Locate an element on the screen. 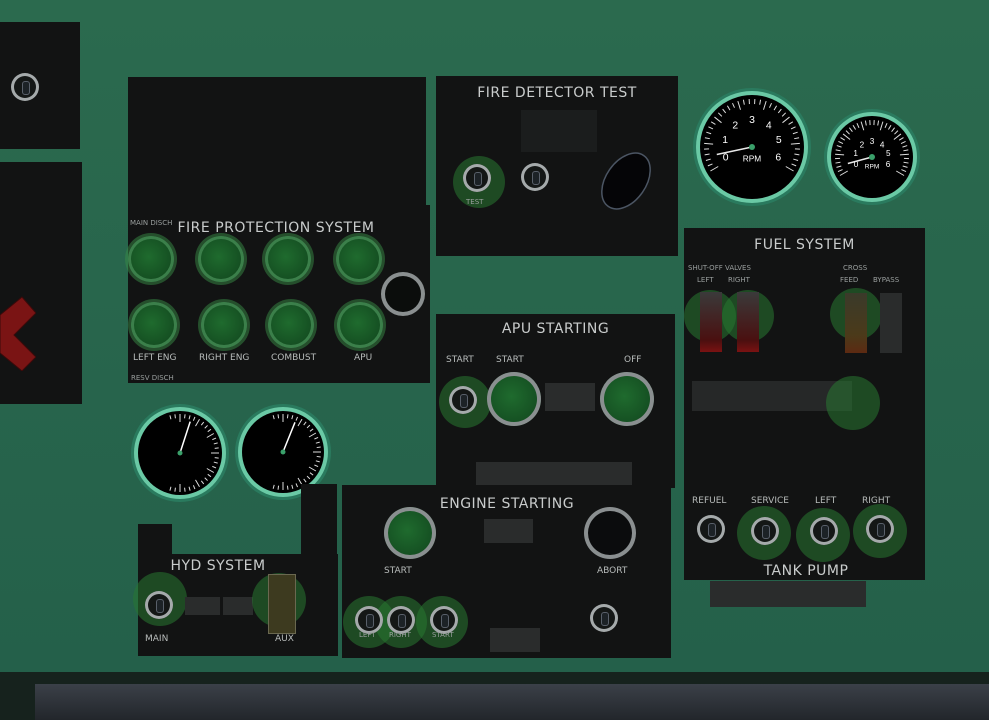 The height and width of the screenshot is (720, 989). rpm-small-tick-label: 4 is located at coordinates (882, 144).